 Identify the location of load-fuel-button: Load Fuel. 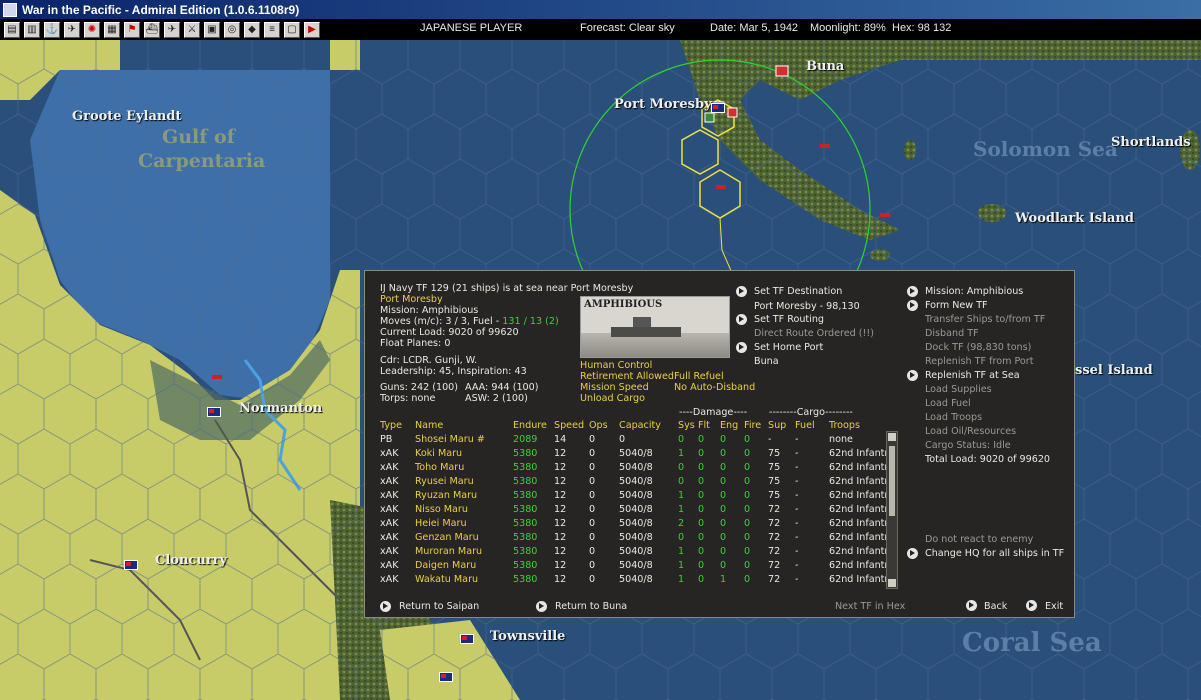
(948, 404).